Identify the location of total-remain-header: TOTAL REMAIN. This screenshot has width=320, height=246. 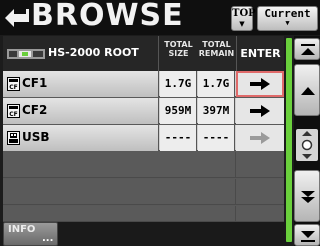
(216, 49).